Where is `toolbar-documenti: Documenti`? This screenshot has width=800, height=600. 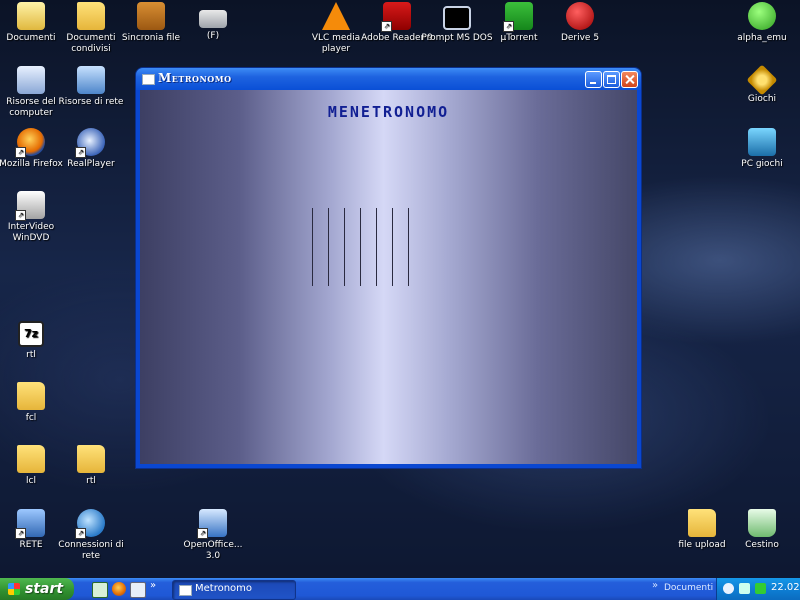 toolbar-documenti: Documenti is located at coordinates (688, 588).